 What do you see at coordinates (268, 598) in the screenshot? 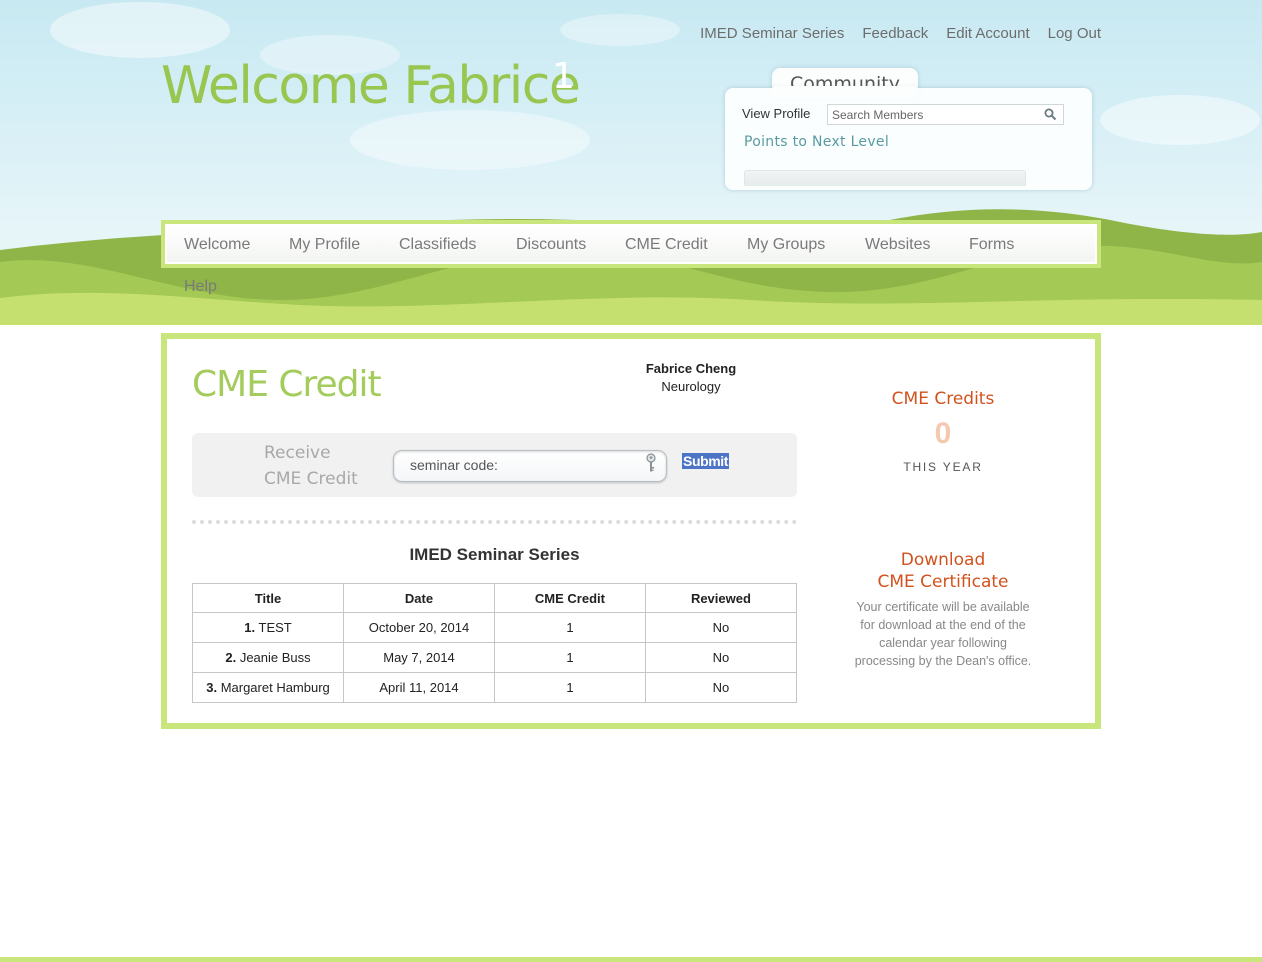
I see `column-header-title: Title` at bounding box center [268, 598].